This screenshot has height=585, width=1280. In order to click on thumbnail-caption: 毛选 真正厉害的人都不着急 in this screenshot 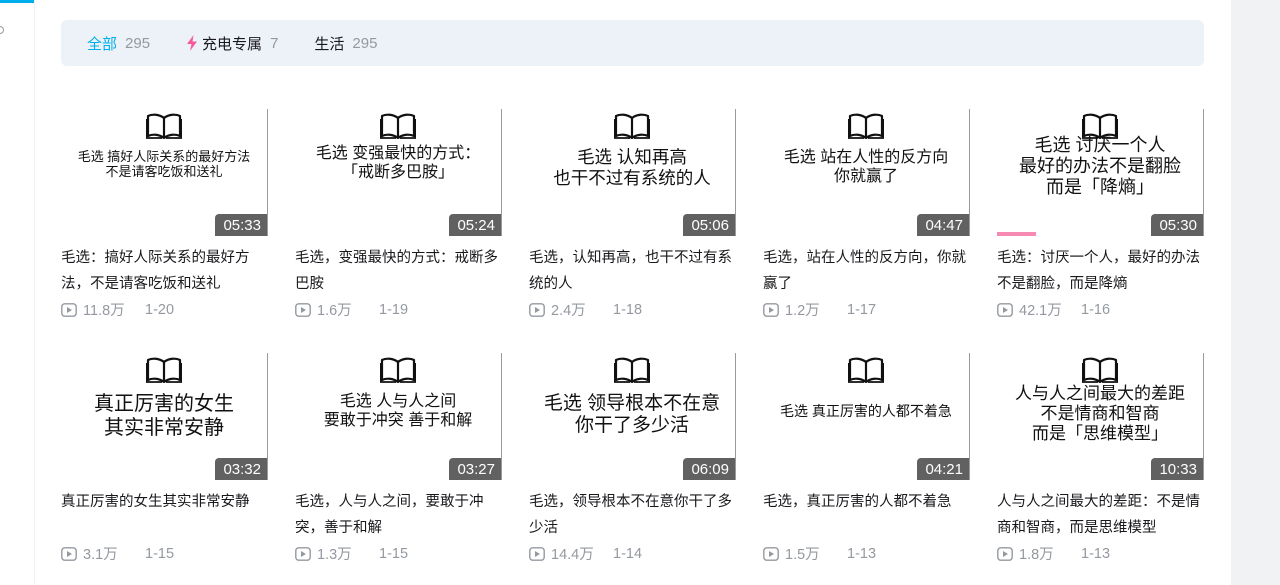, I will do `click(866, 411)`.